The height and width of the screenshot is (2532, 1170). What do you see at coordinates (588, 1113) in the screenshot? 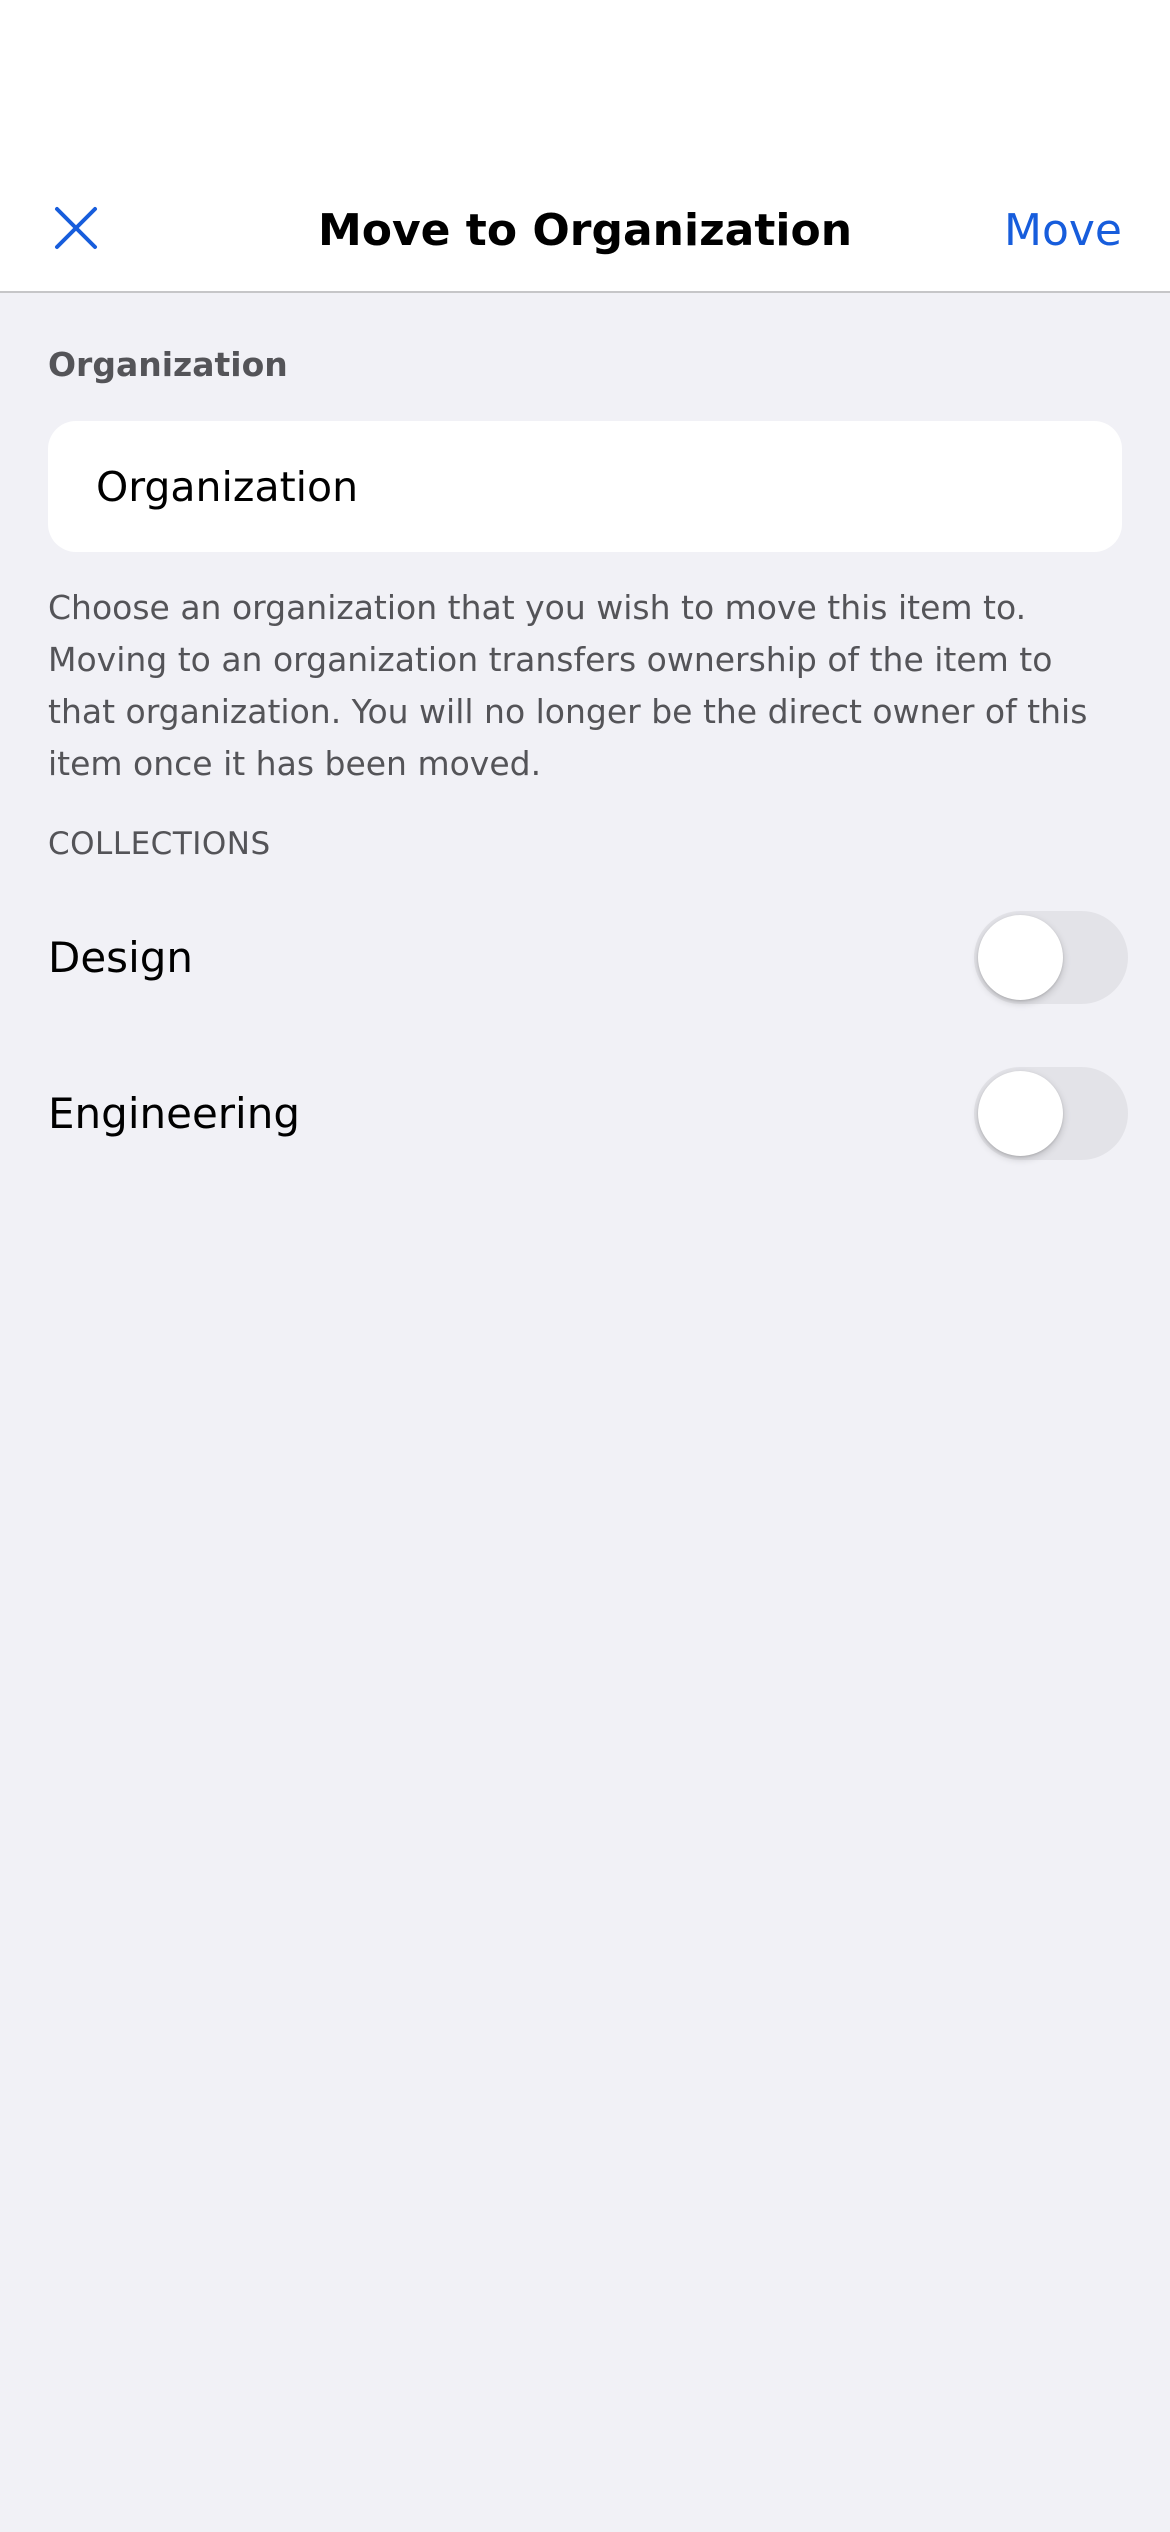
I see `collection-row-engineering: Engineering` at bounding box center [588, 1113].